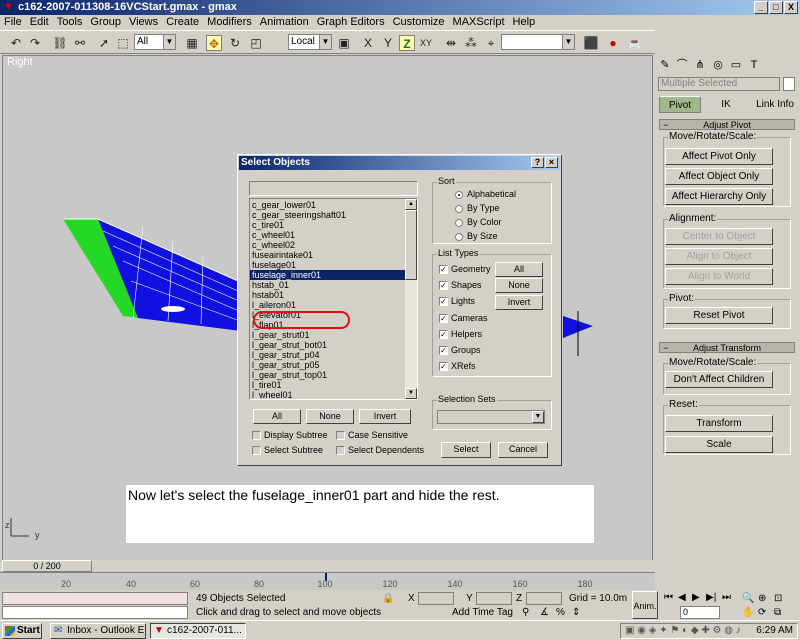 The image size is (800, 640). I want to click on maximize-button: □, so click(776, 7).